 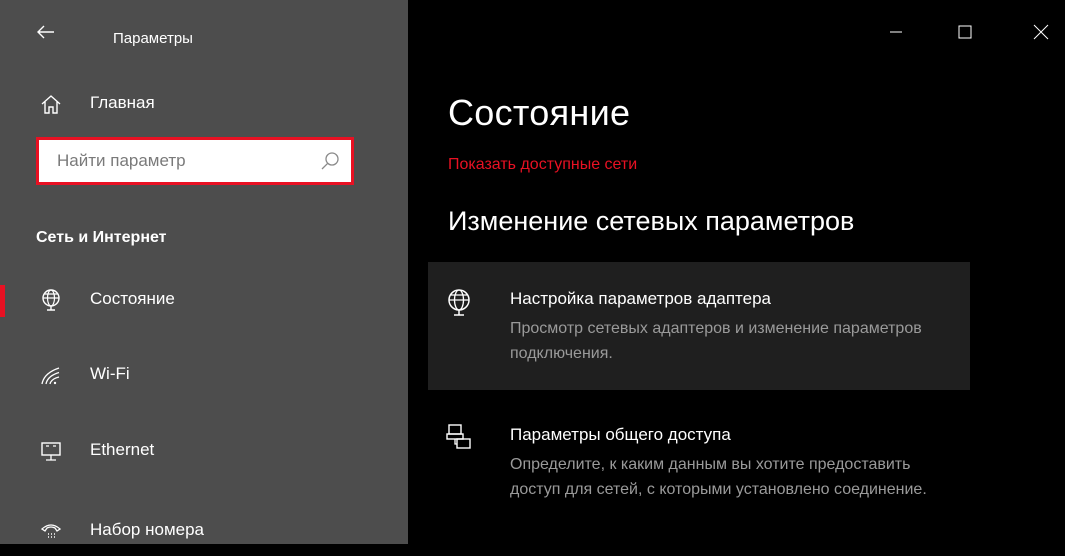 I want to click on sidebar-item-status: Состояние, so click(x=204, y=299).